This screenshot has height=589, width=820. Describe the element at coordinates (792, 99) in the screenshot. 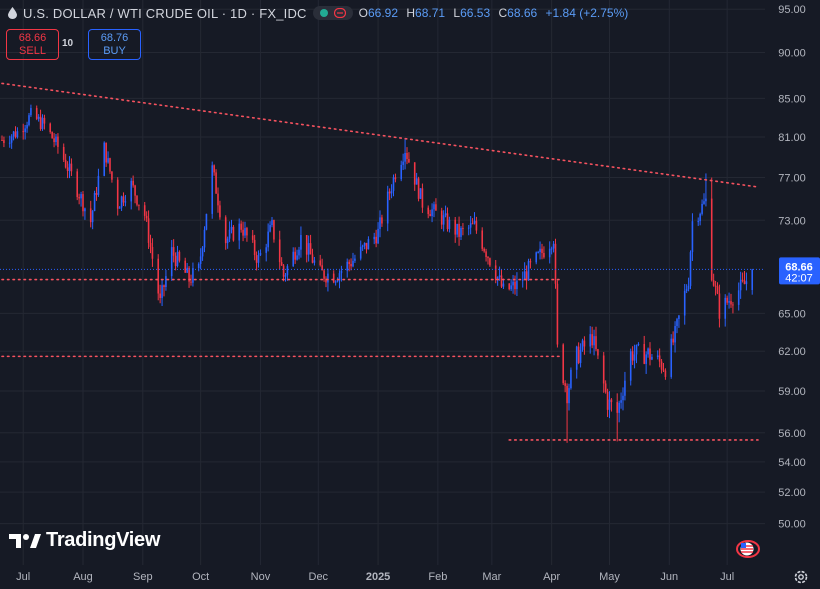

I see `price-tick-label: 85.00` at that location.